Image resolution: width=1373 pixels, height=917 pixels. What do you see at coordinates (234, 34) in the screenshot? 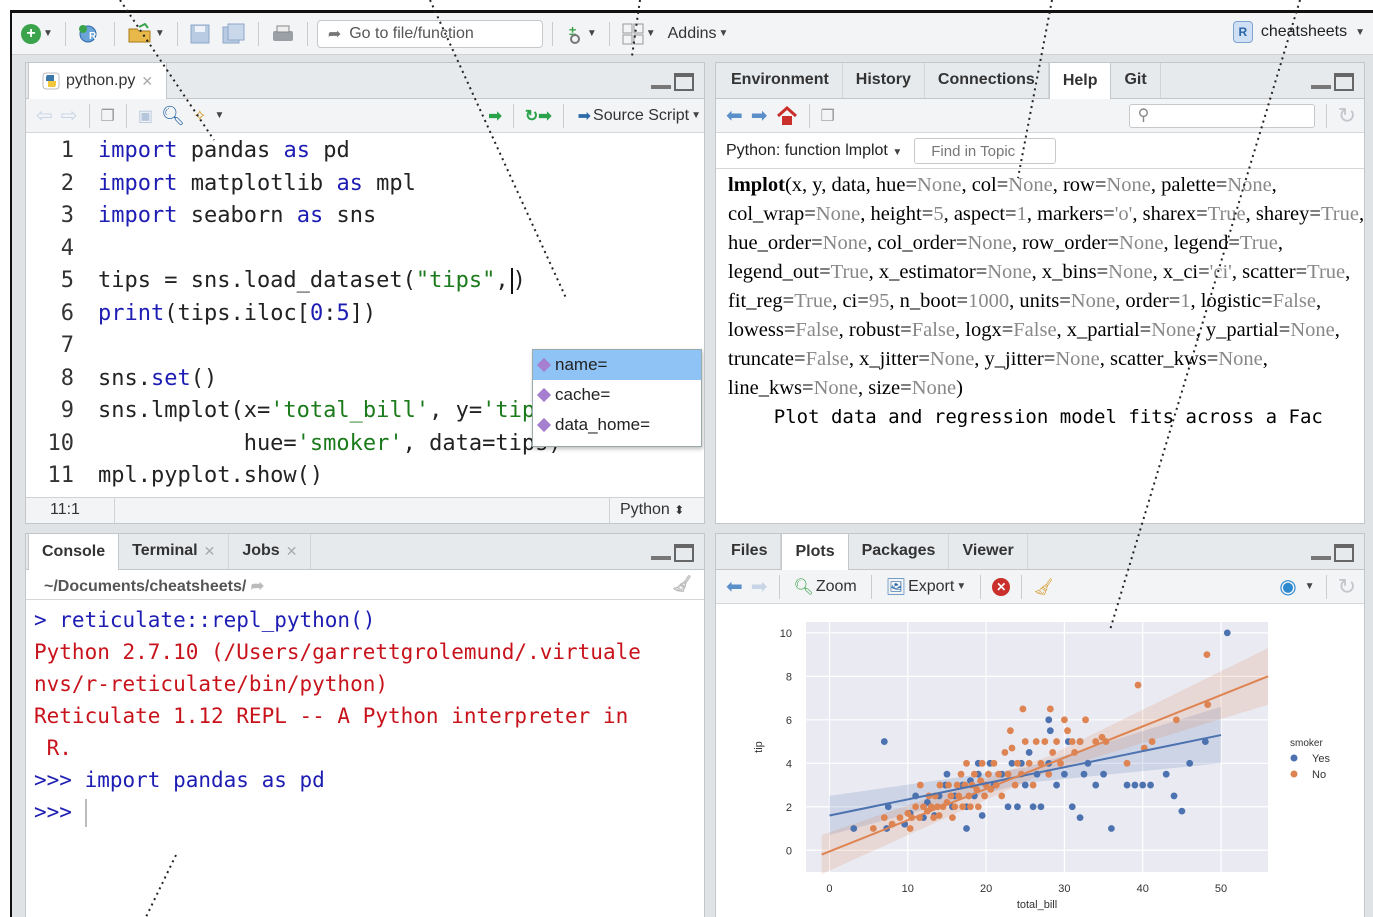
I see `save-all-button` at bounding box center [234, 34].